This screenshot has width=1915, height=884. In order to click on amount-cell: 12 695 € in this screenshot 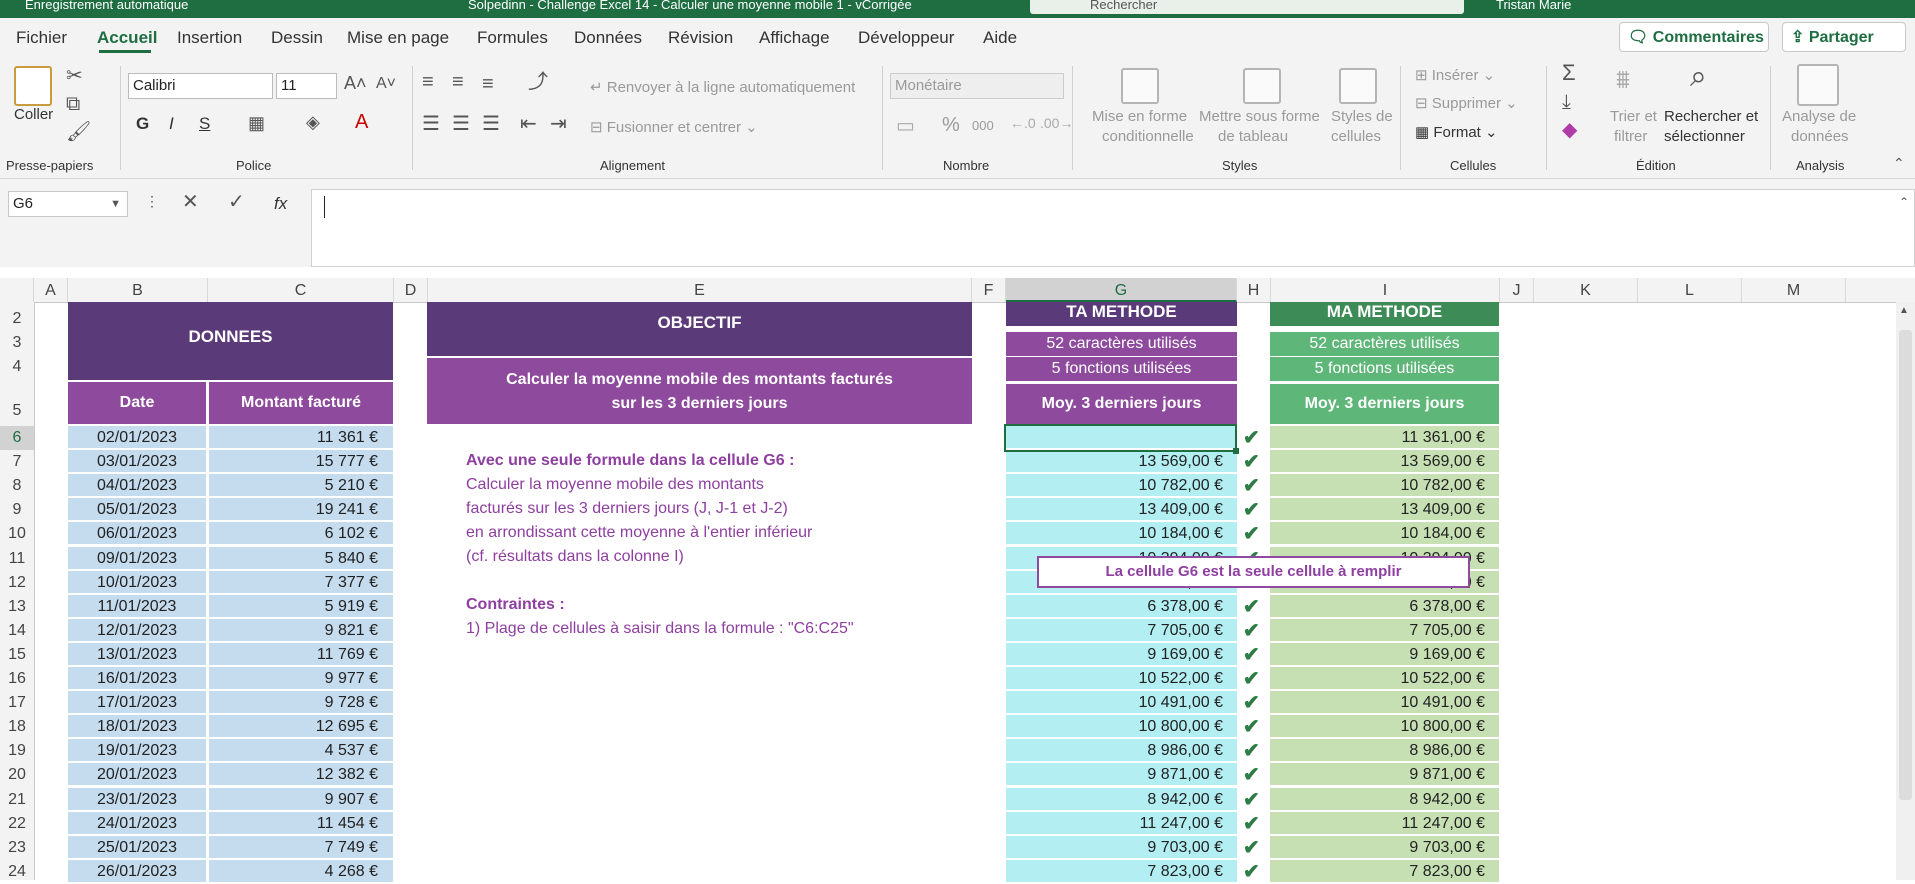, I will do `click(301, 726)`.